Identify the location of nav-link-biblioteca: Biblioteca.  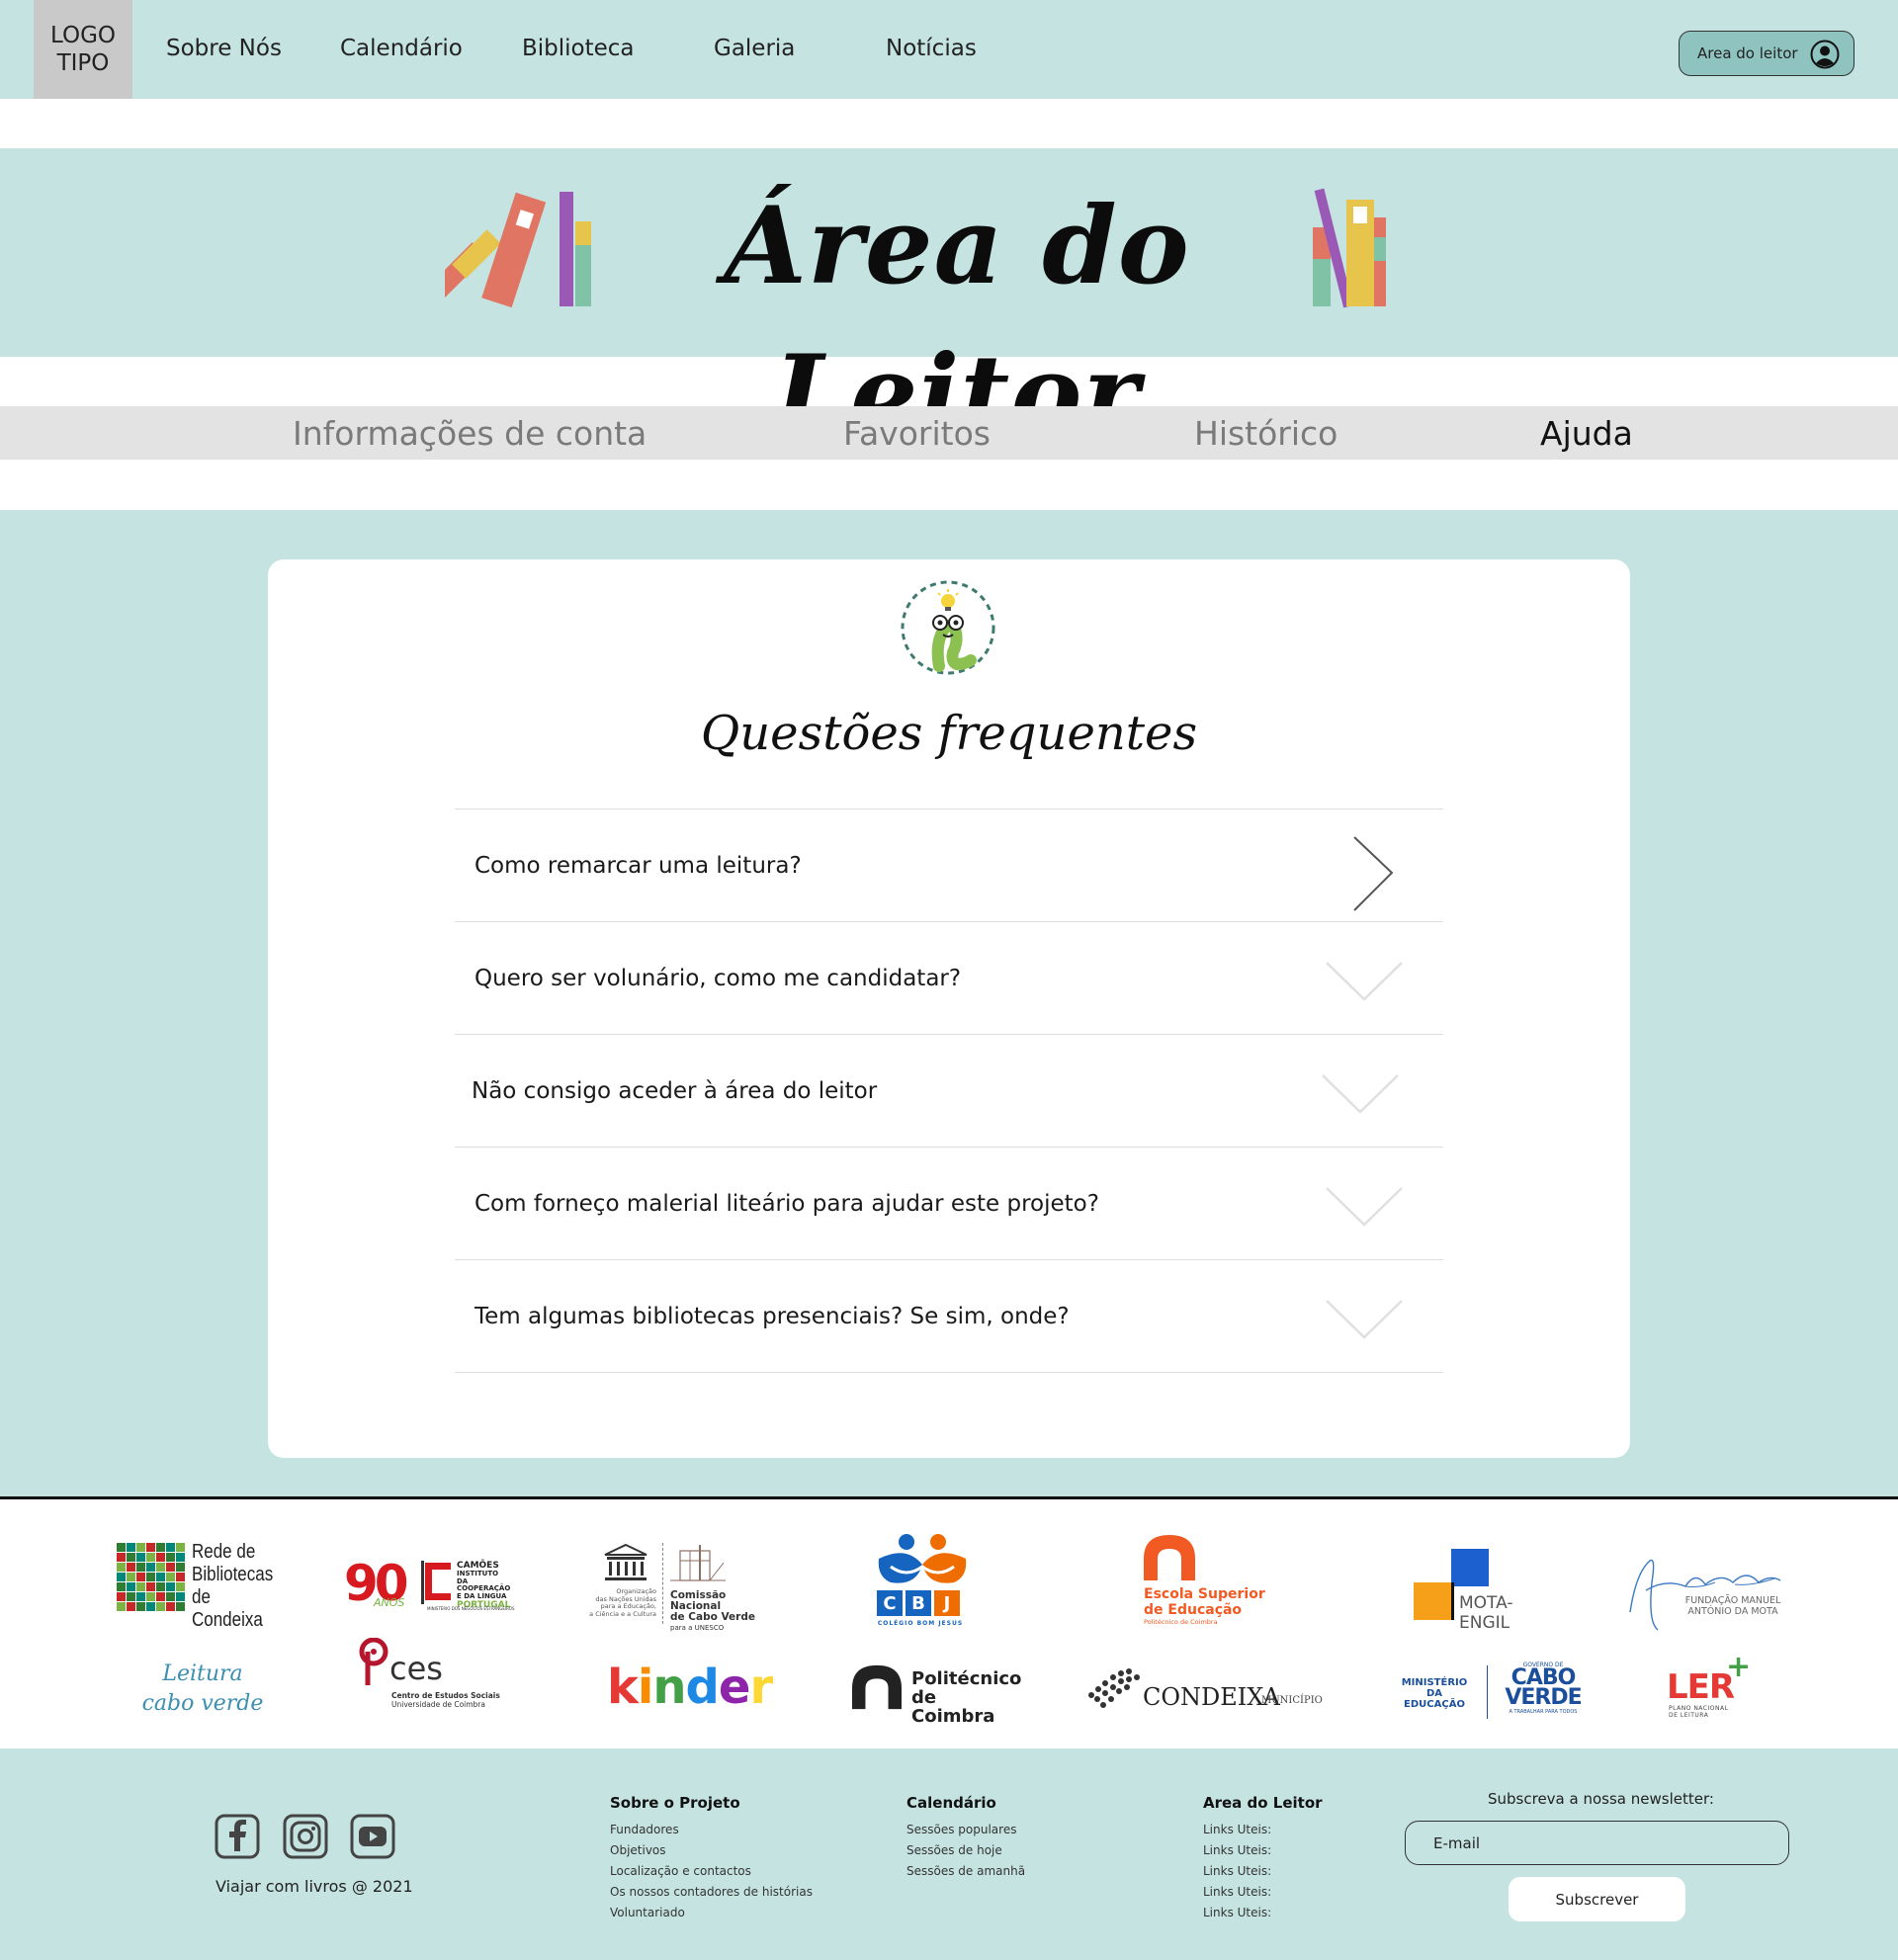
(579, 49).